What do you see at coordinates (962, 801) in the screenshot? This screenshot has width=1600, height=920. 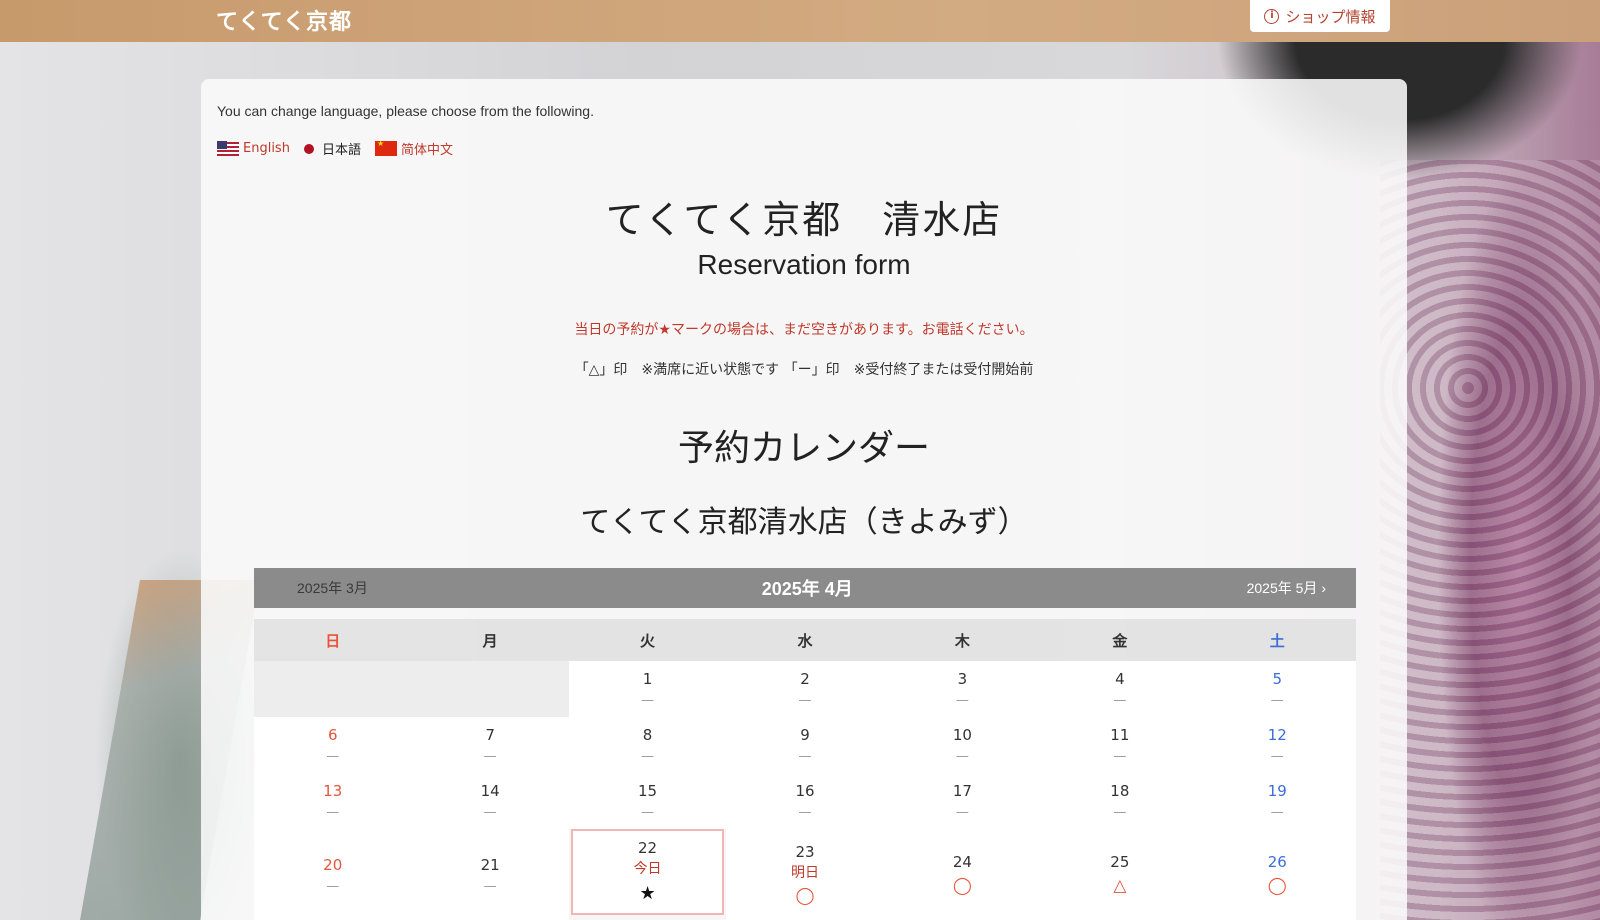 I see `calendar-day: 17 —` at bounding box center [962, 801].